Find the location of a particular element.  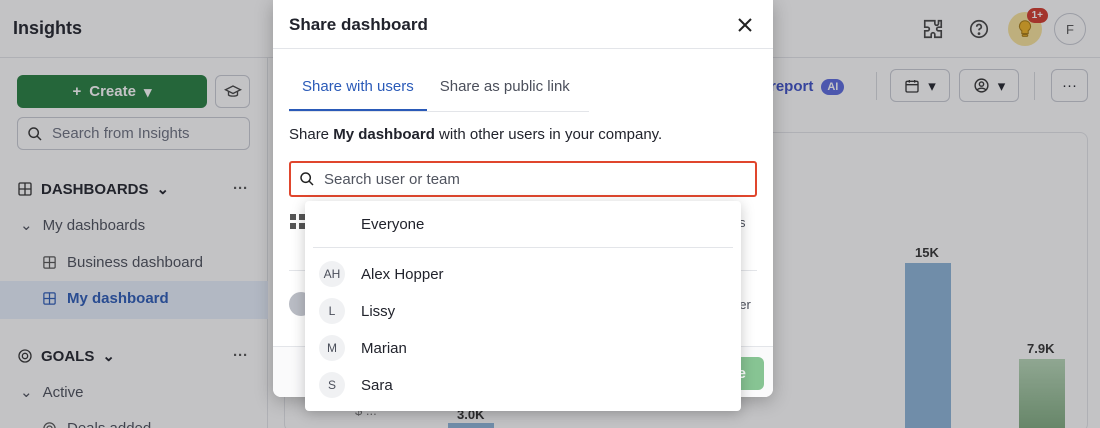

share-tabs: Share with users Share as public link is located at coordinates (439, 92).